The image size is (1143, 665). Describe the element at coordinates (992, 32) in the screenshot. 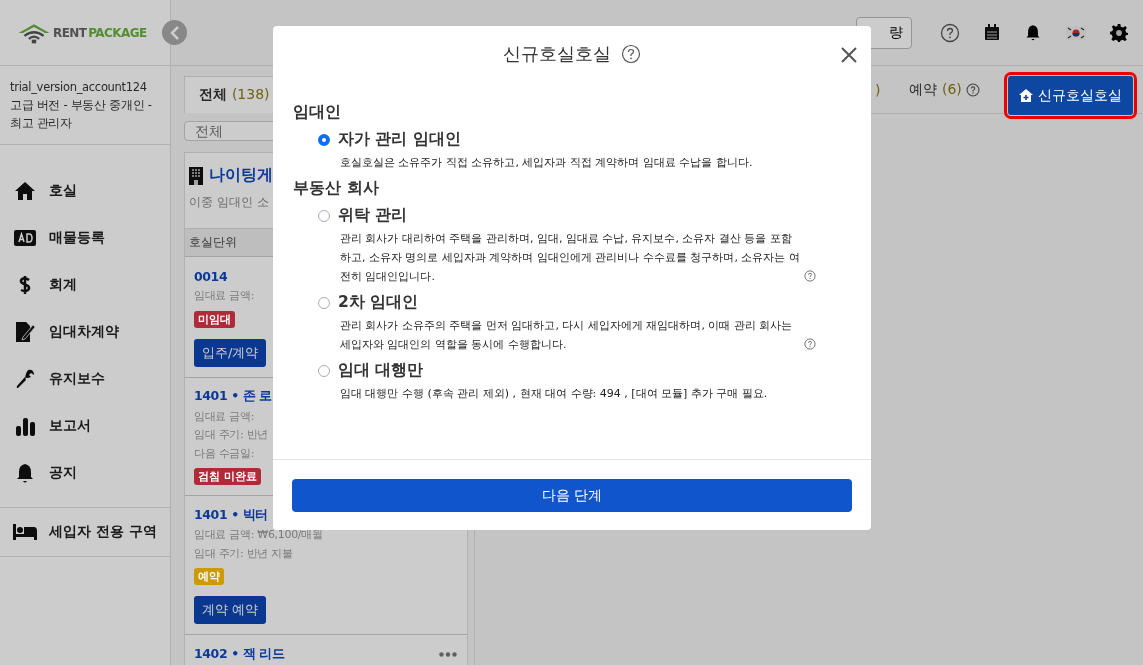

I see `calendar-icon` at that location.